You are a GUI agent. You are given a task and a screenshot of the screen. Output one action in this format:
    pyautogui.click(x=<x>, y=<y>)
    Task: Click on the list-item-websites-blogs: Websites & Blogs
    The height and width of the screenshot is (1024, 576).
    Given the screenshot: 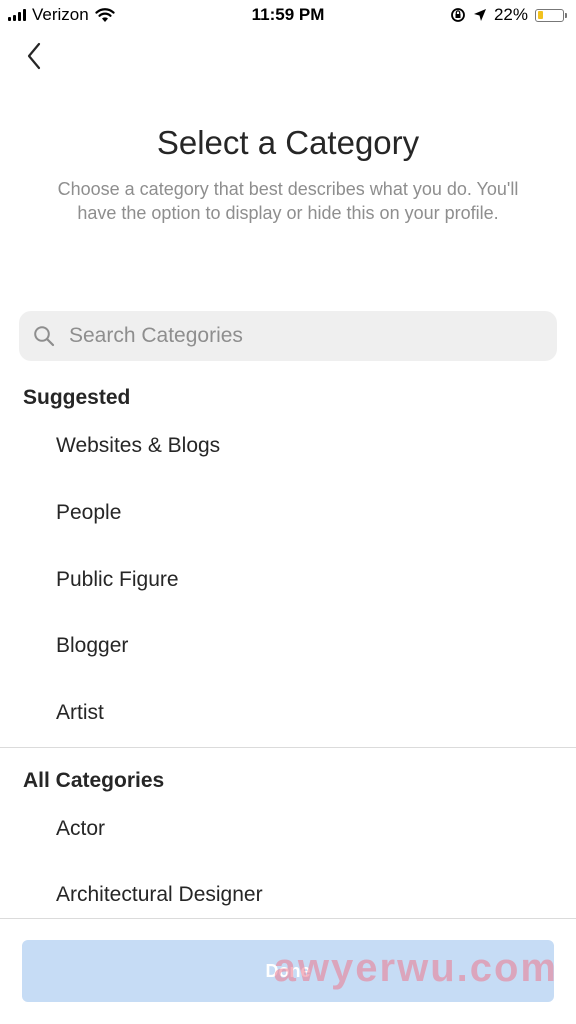 What is the action you would take?
    pyautogui.click(x=288, y=446)
    